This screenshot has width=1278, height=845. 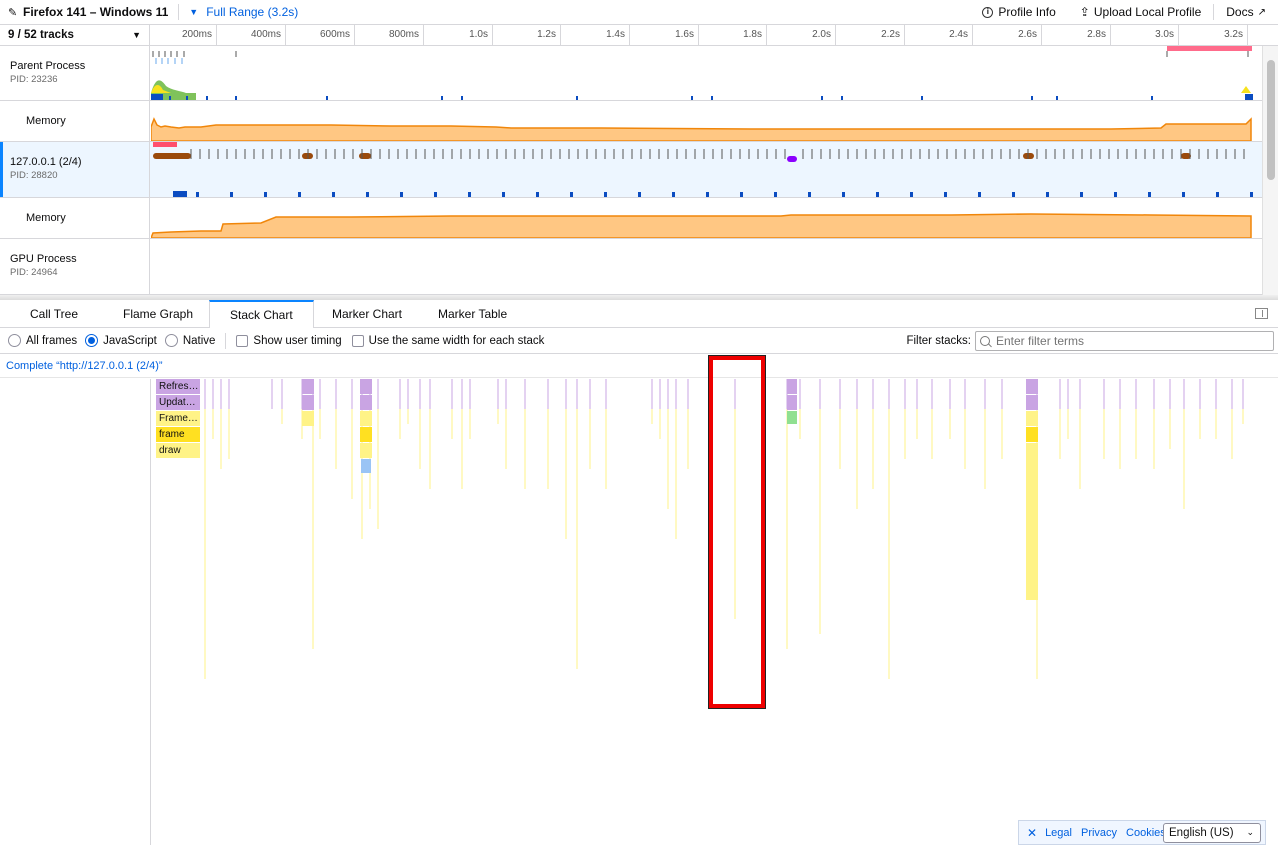 I want to click on profile-info-button: i Profile Info, so click(x=1018, y=12).